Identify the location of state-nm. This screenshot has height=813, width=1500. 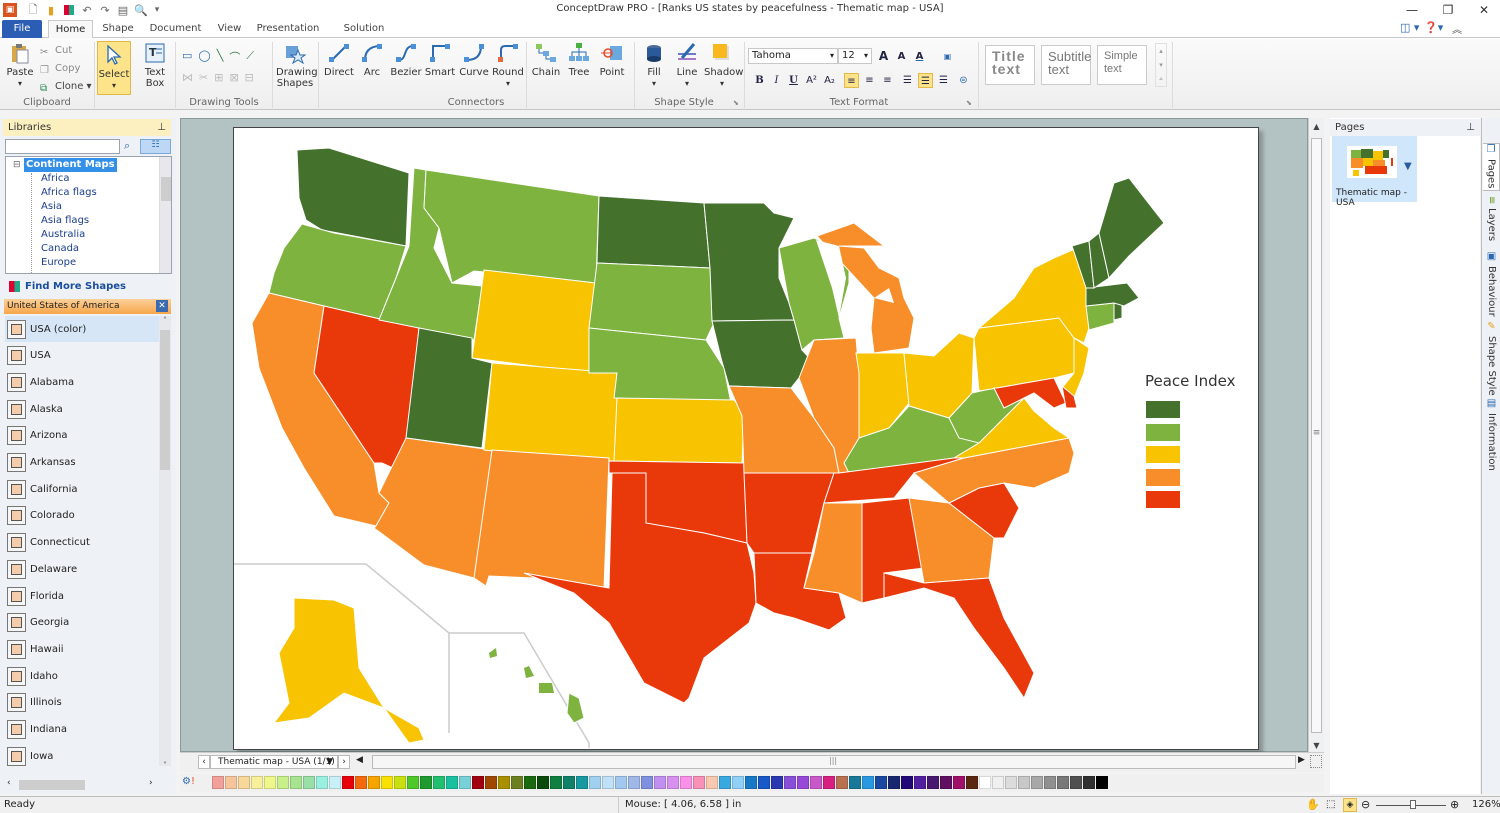
(541, 519).